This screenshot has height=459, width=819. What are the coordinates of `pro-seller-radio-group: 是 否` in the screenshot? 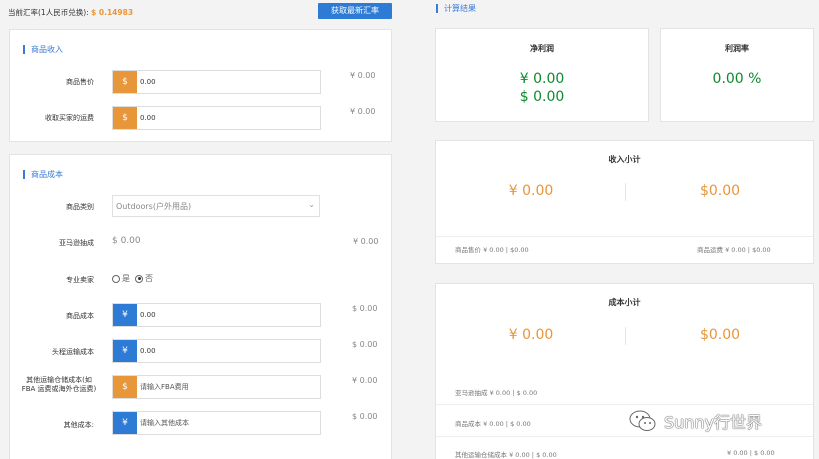 It's located at (132, 278).